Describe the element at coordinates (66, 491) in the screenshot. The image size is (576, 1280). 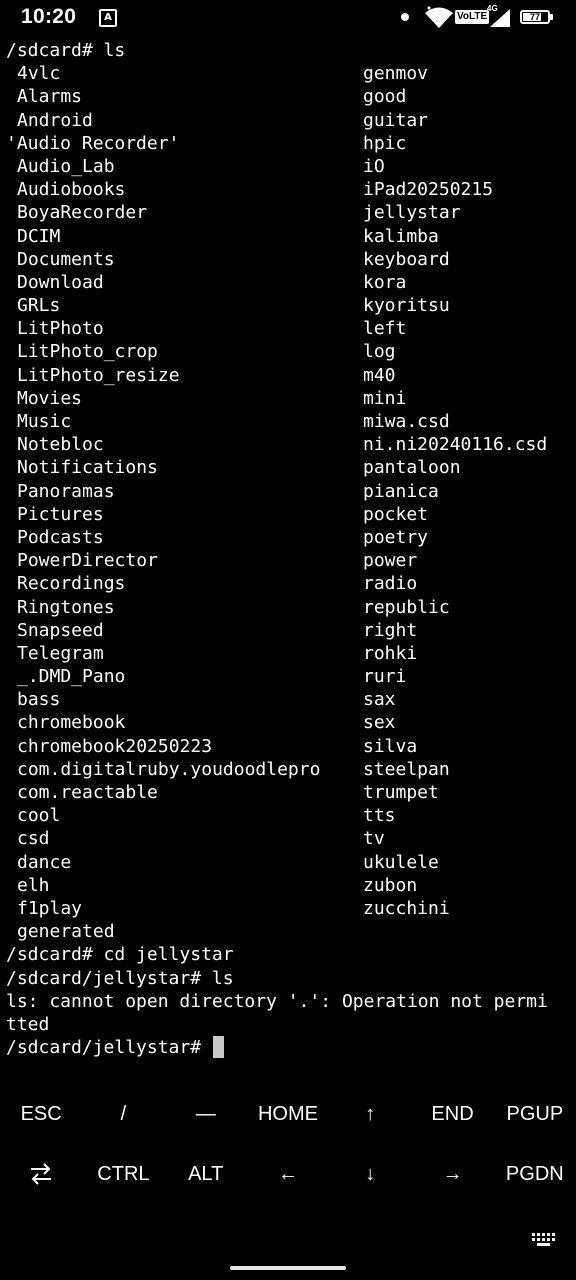
I see `listing-entry-left: Panoramas` at that location.